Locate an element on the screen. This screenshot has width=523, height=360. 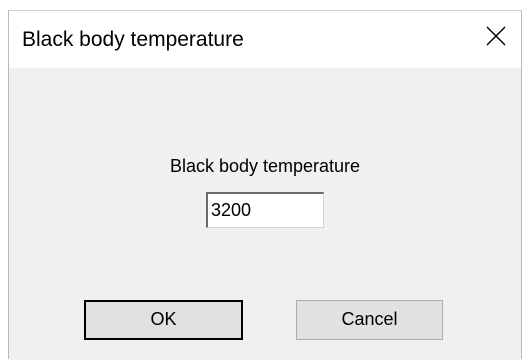
cancel-button: Cancel is located at coordinates (369, 320).